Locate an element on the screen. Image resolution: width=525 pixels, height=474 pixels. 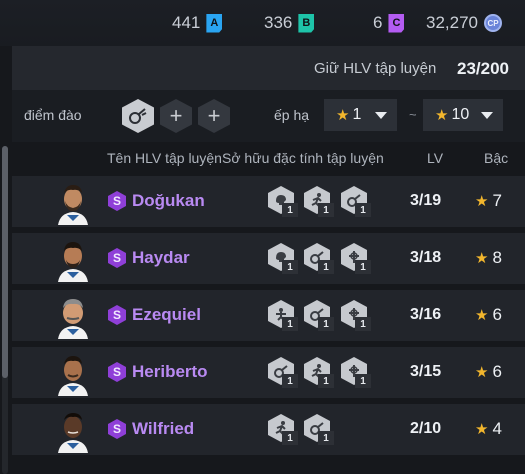
trainer-level: 3/19 is located at coordinates (426, 200).